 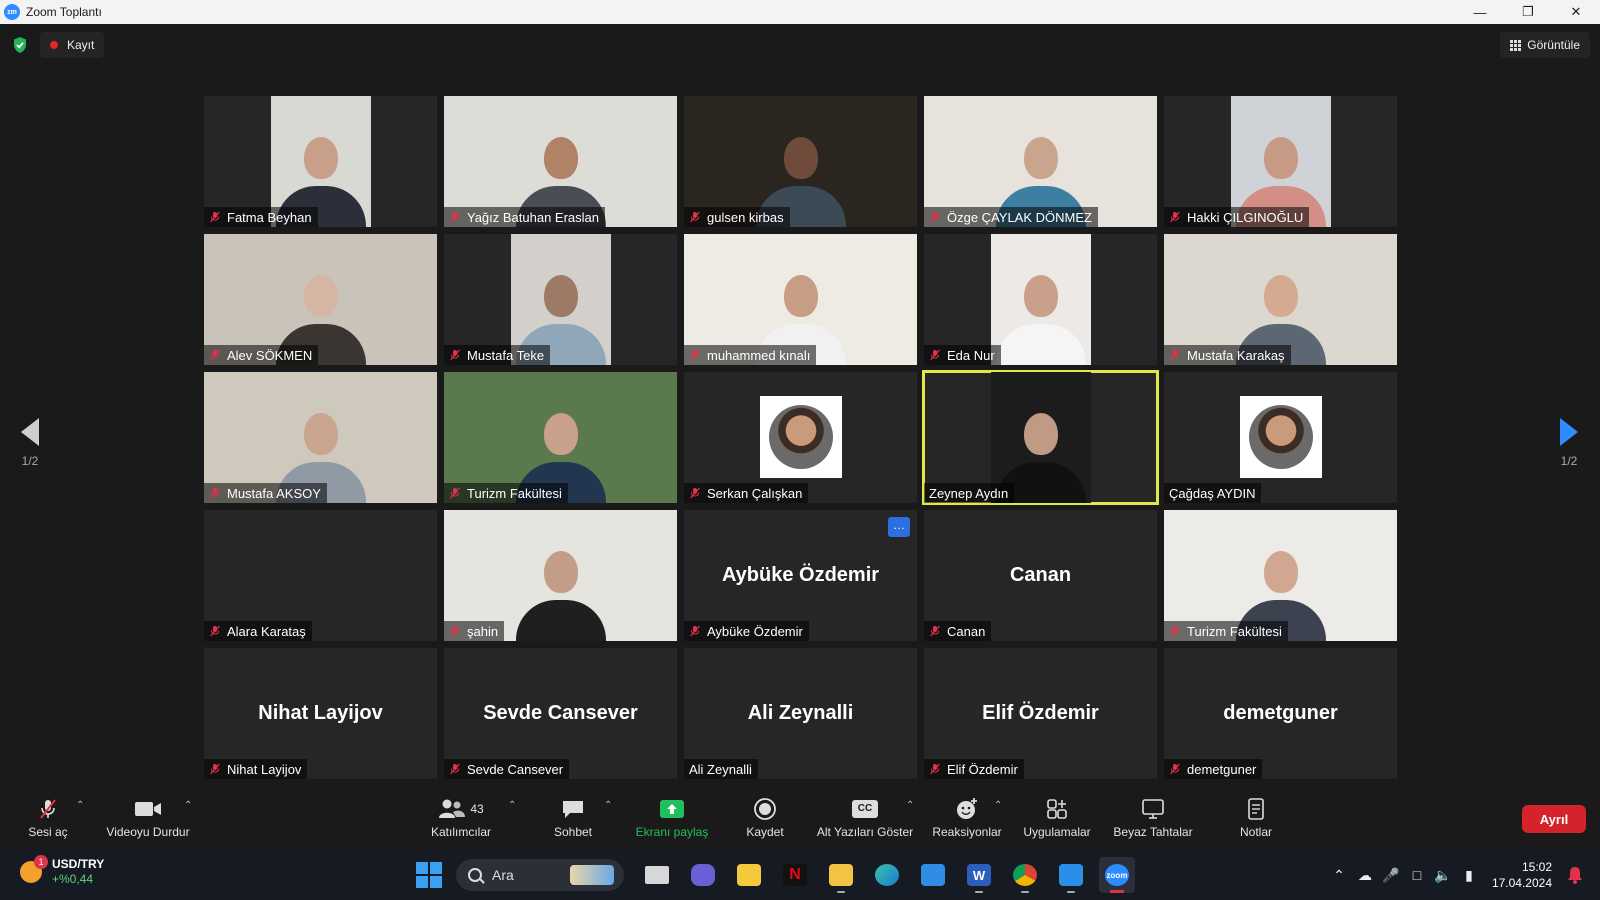 I want to click on sticky-notes-icon, so click(x=749, y=875).